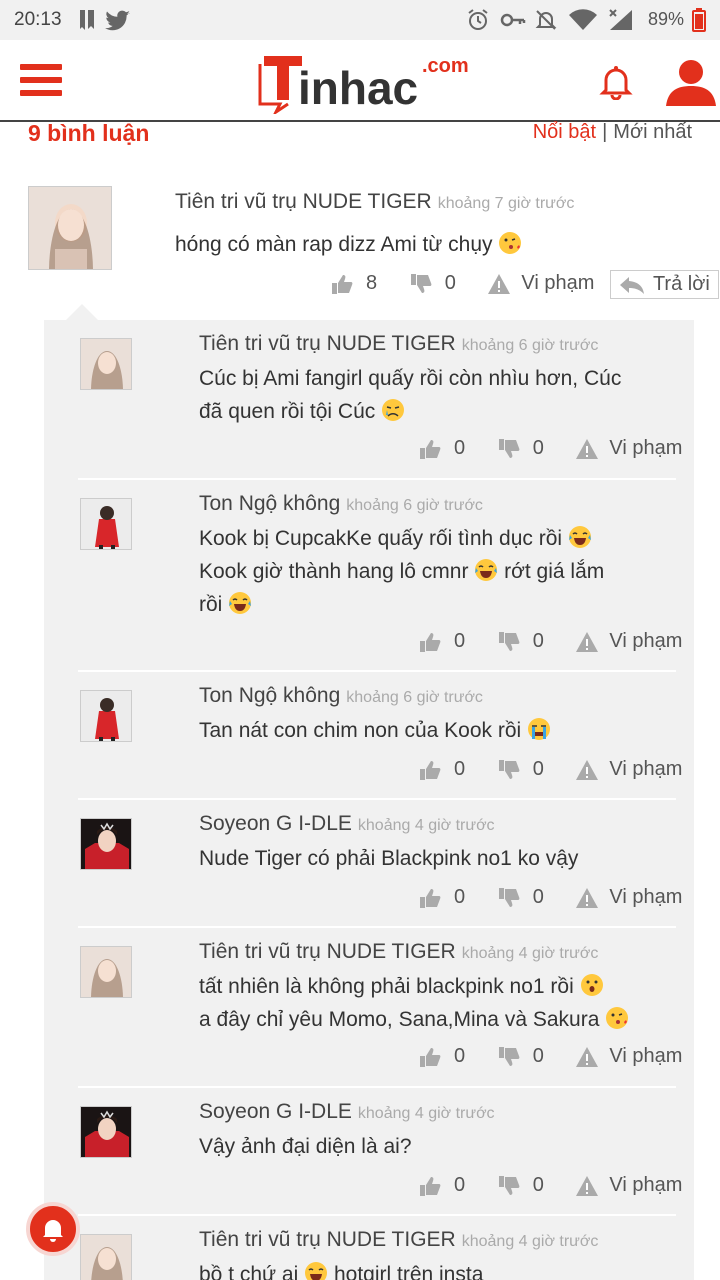 Image resolution: width=720 pixels, height=1280 pixels. What do you see at coordinates (445, 66) in the screenshot?
I see `logo-domain: .com` at bounding box center [445, 66].